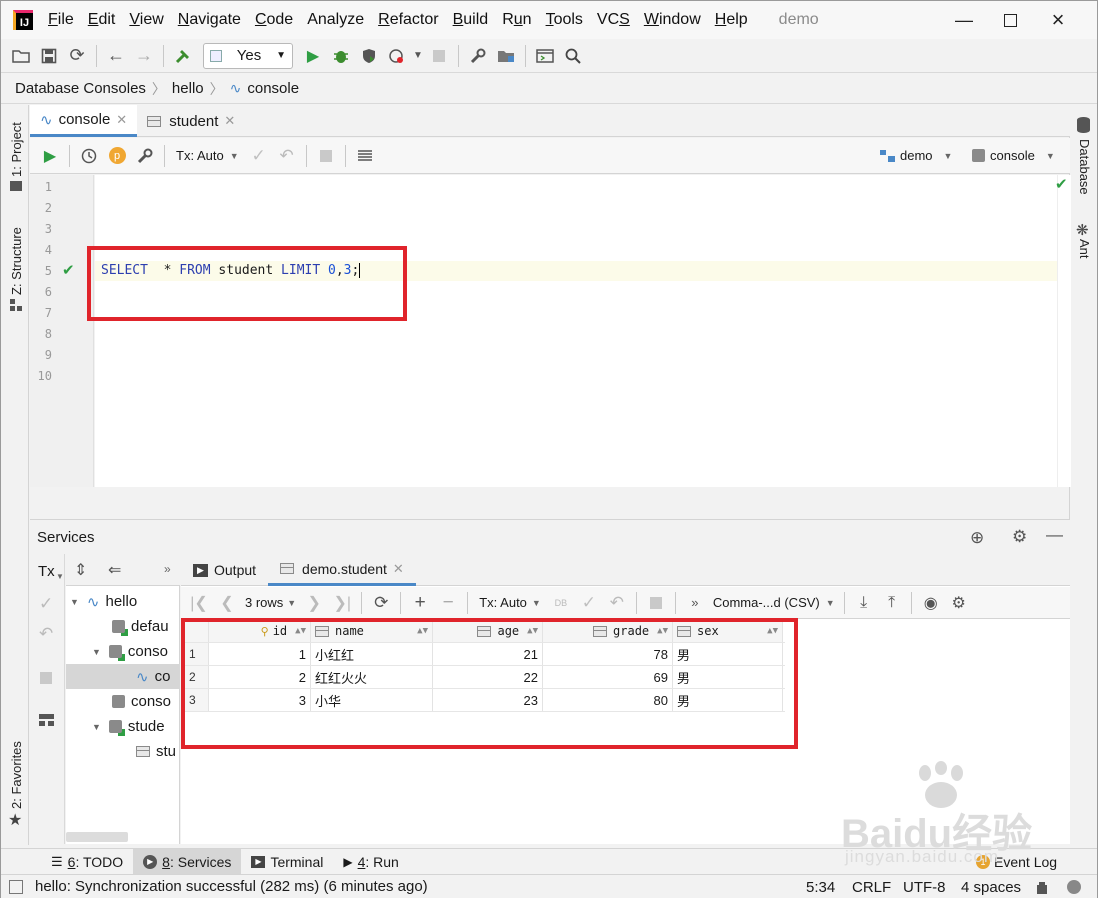  What do you see at coordinates (248, 55) in the screenshot?
I see `run-configuration-select: Yes ▼` at bounding box center [248, 55].